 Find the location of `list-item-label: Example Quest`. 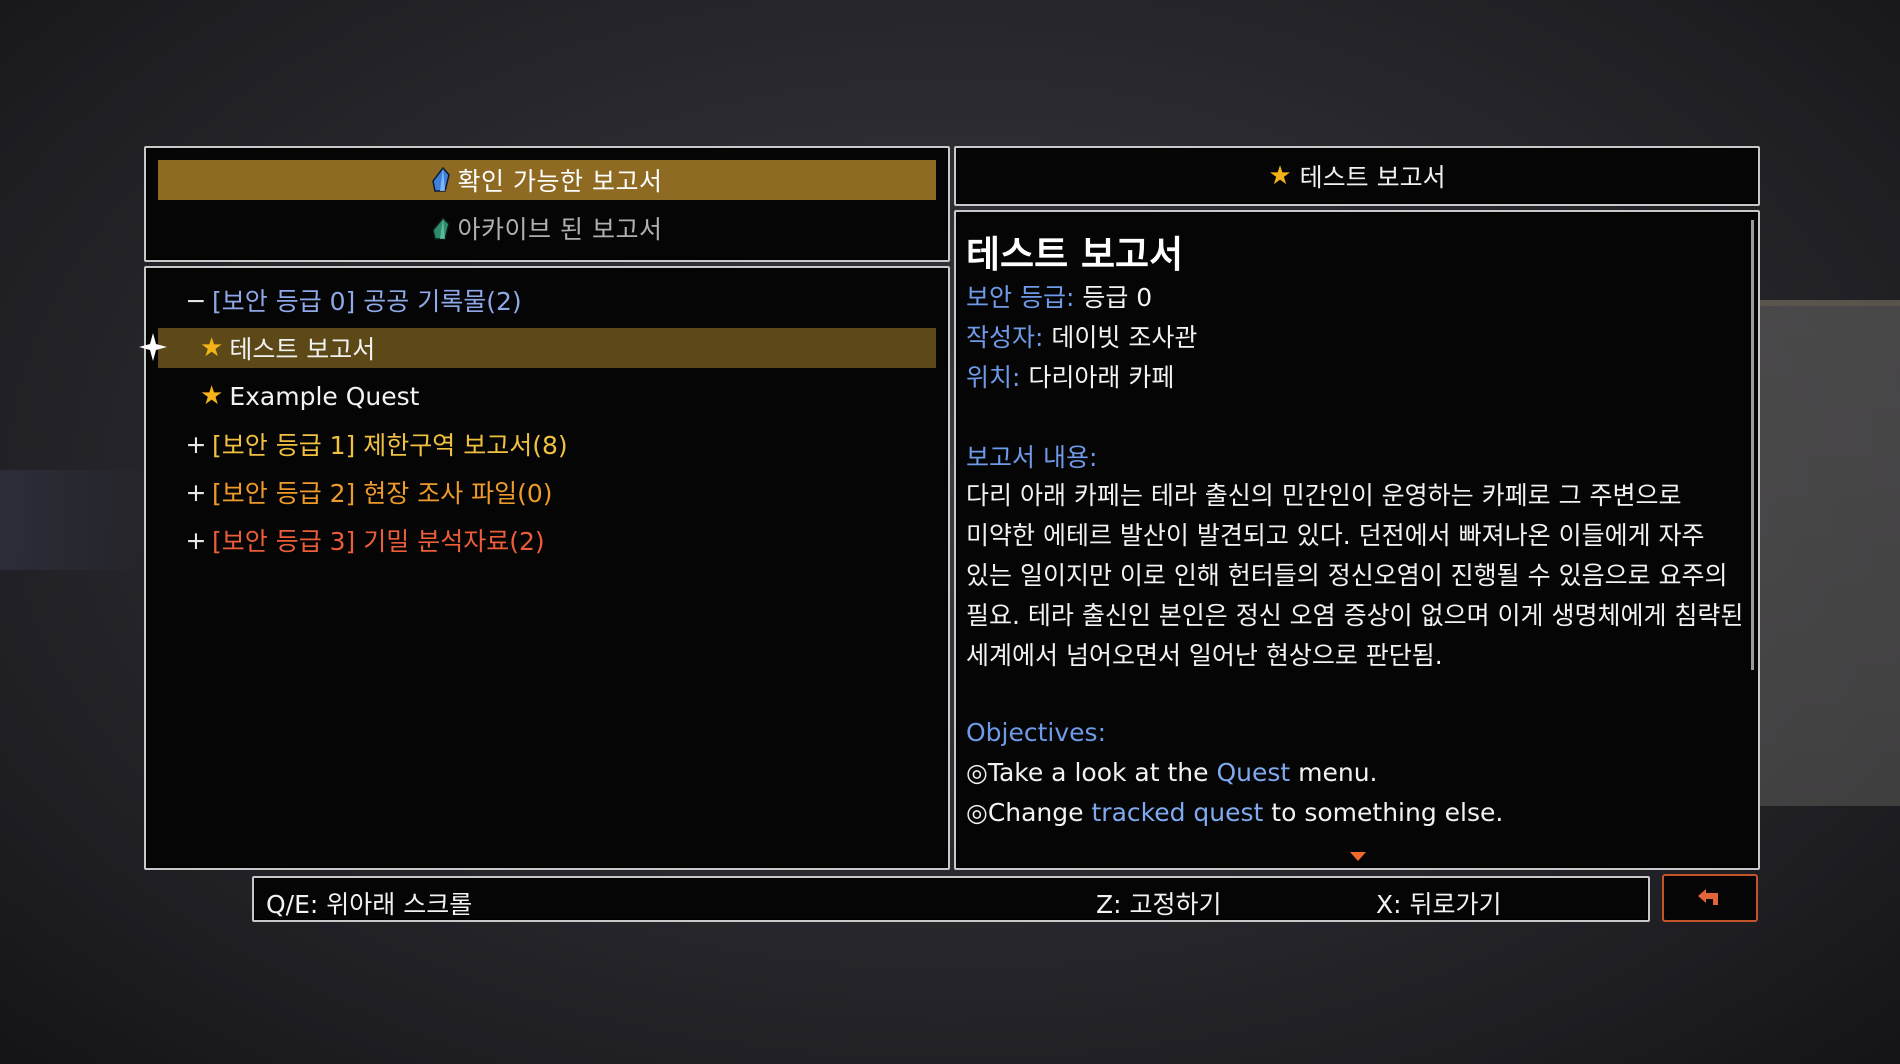

list-item-label: Example Quest is located at coordinates (324, 396).